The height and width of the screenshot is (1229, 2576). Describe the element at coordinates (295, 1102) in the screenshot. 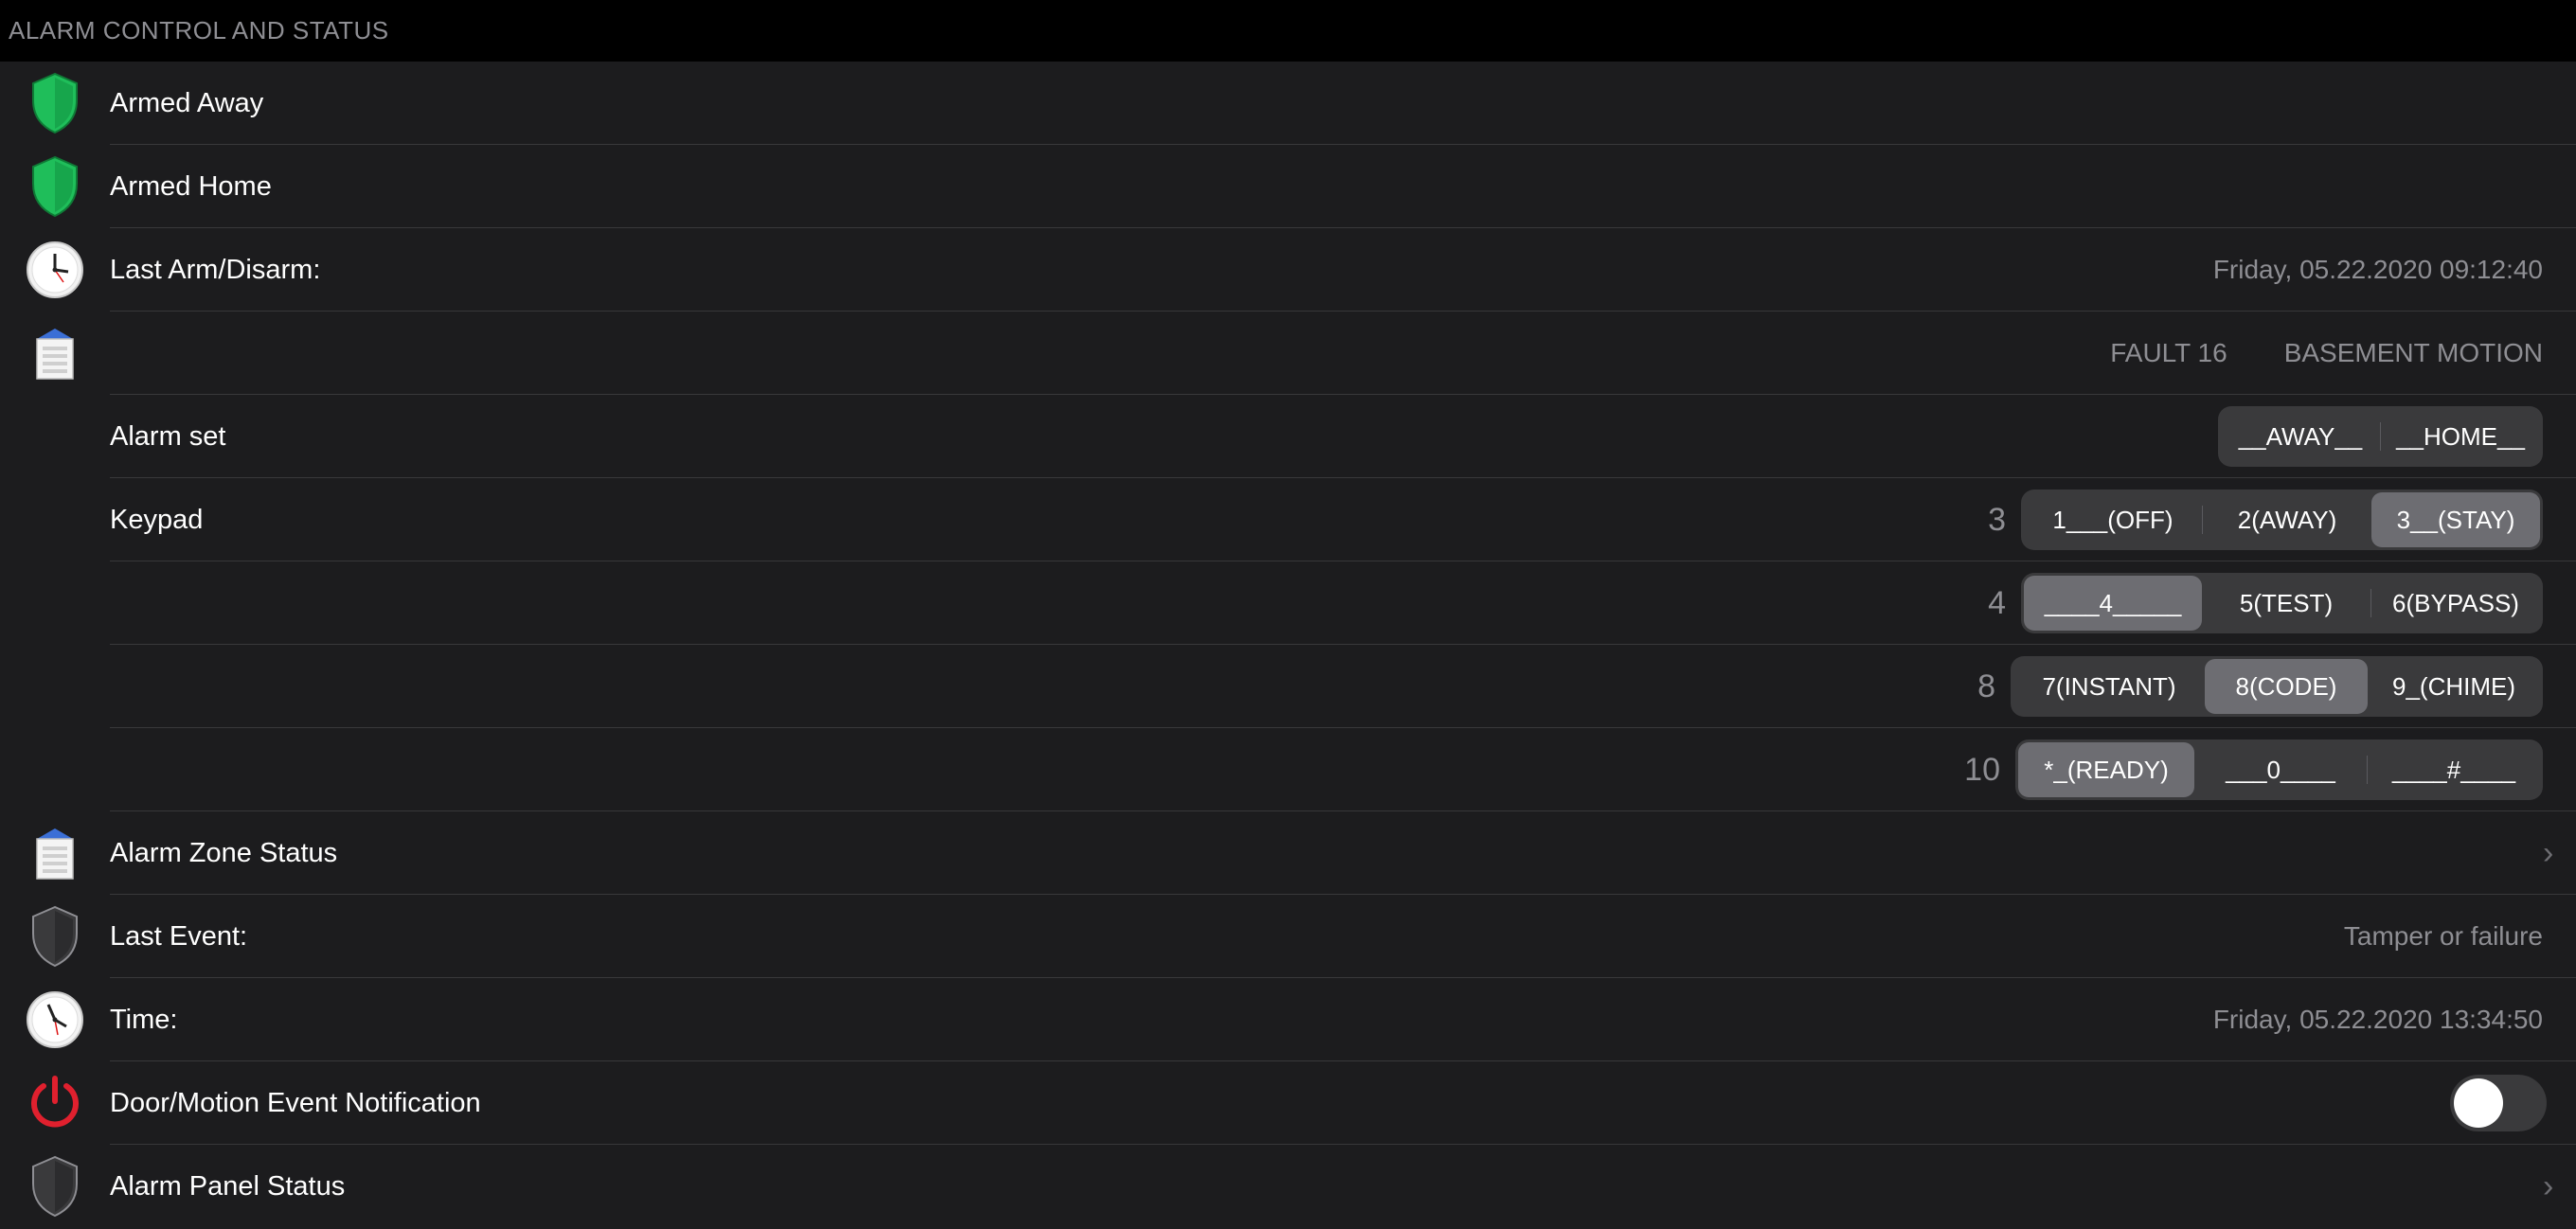

I see `notification-label: Door/Motion Event Notification` at that location.